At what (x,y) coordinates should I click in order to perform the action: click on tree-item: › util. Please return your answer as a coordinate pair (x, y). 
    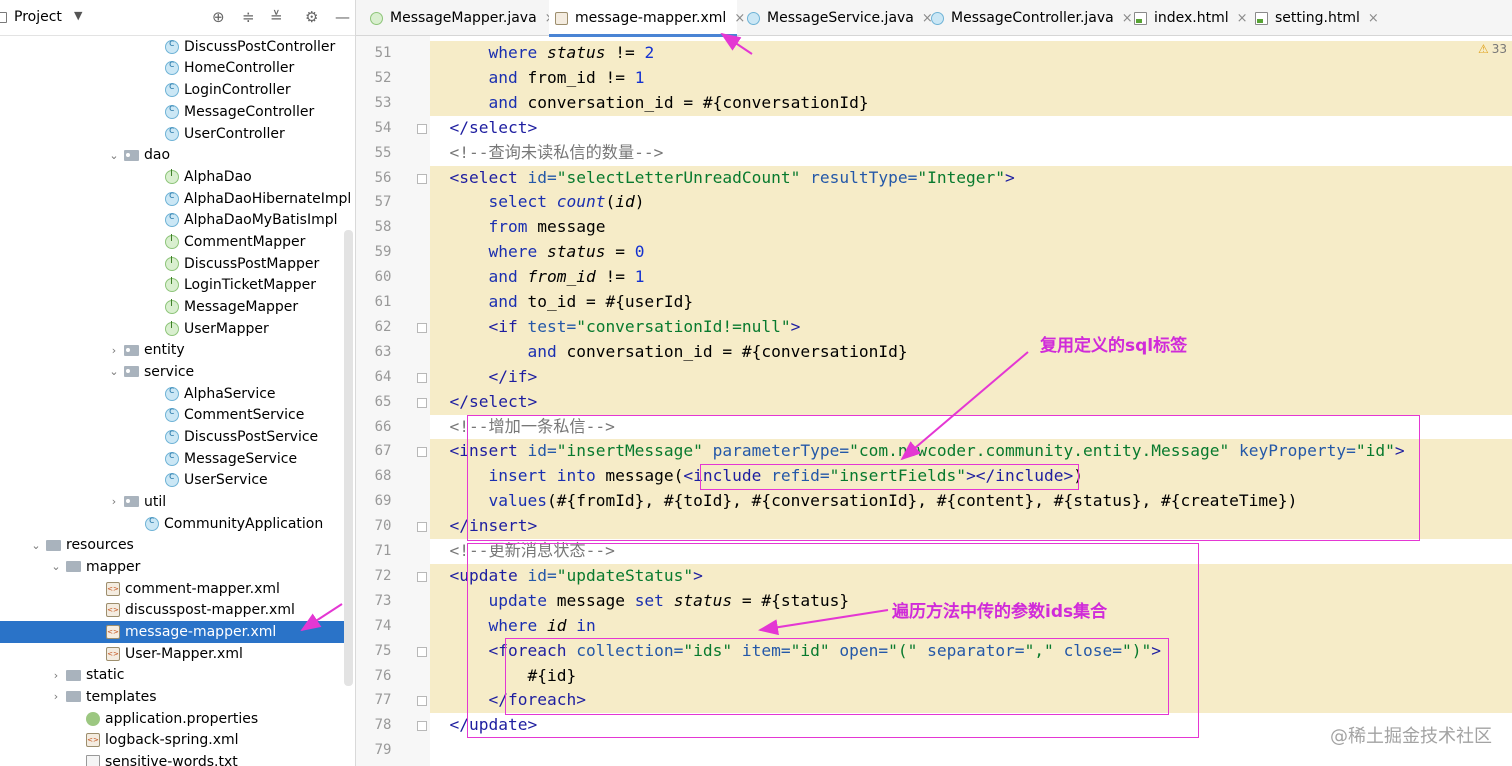
    Looking at the image, I should click on (173, 502).